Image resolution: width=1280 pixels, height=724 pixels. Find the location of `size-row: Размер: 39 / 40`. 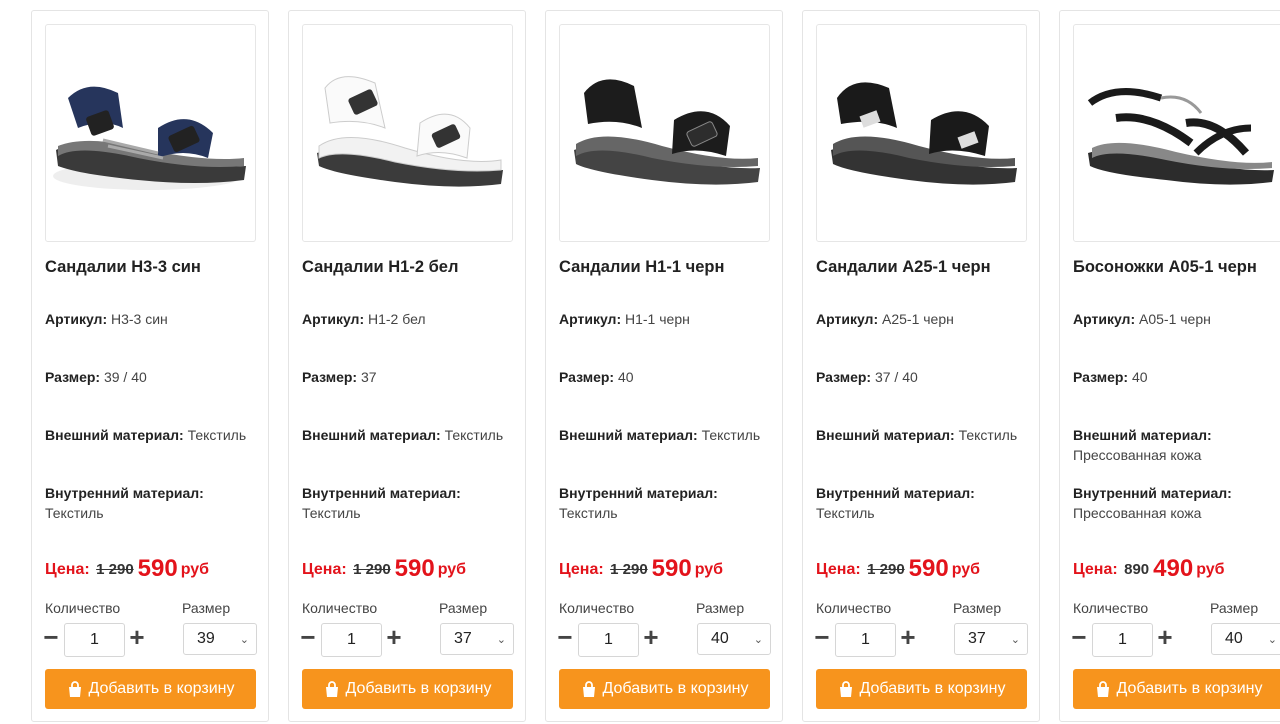

size-row: Размер: 39 / 40 is located at coordinates (155, 377).